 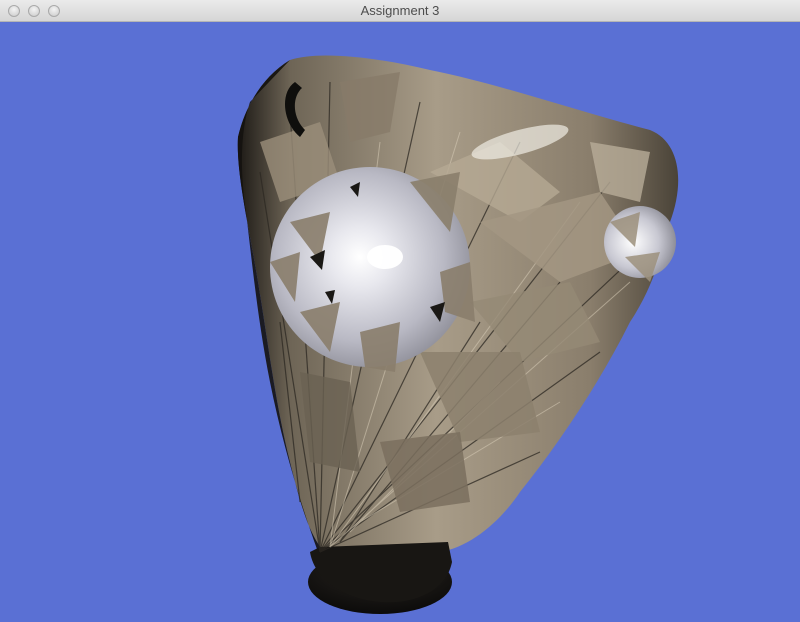 I want to click on window-title: Assignment 3, so click(x=400, y=10).